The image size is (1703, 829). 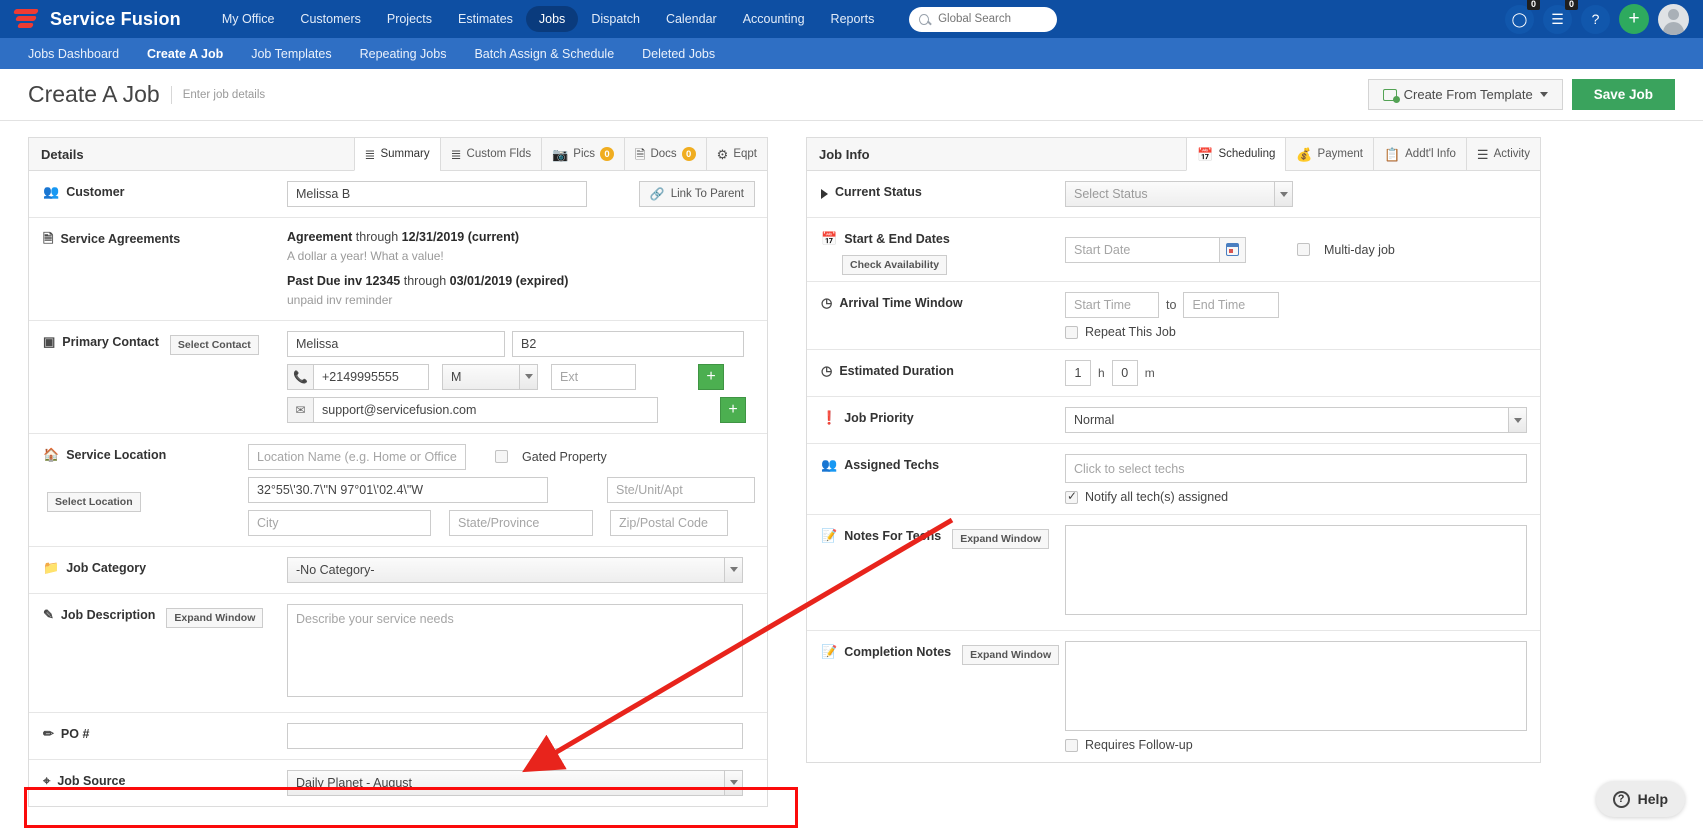 I want to click on expand-triangle-icon, so click(x=824, y=194).